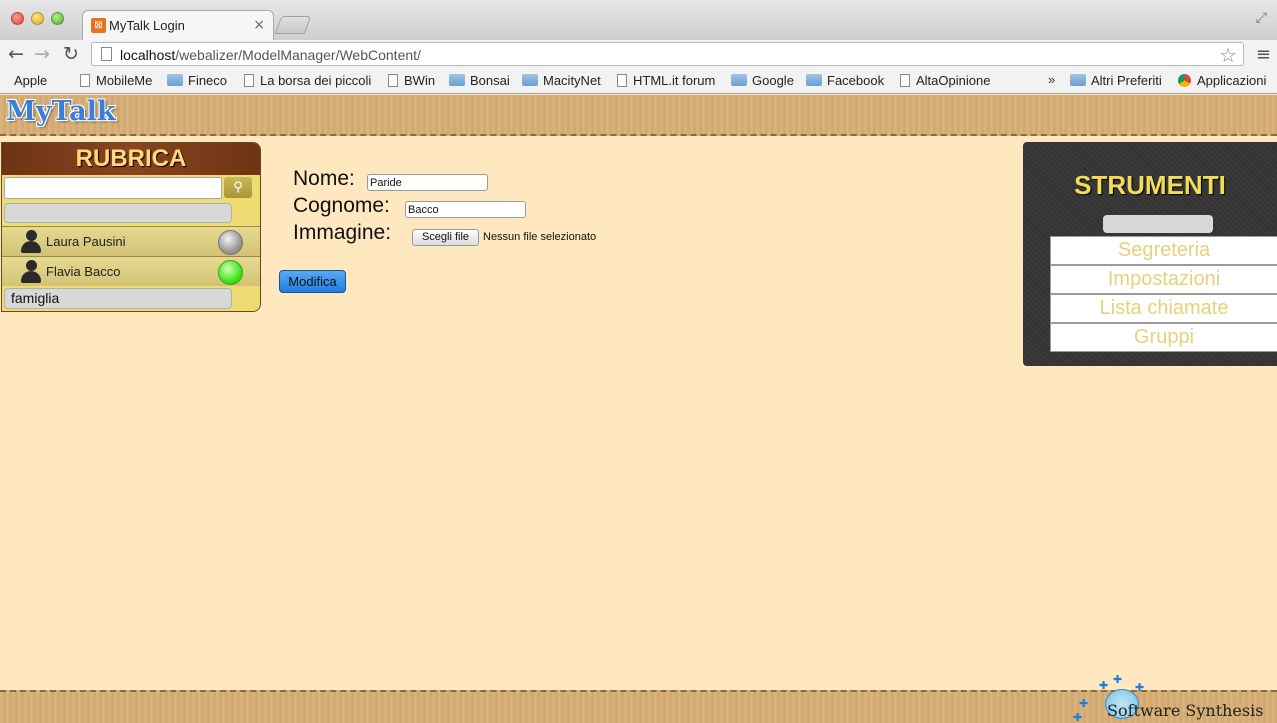  Describe the element at coordinates (1184, 80) in the screenshot. I see `apps-icon` at that location.